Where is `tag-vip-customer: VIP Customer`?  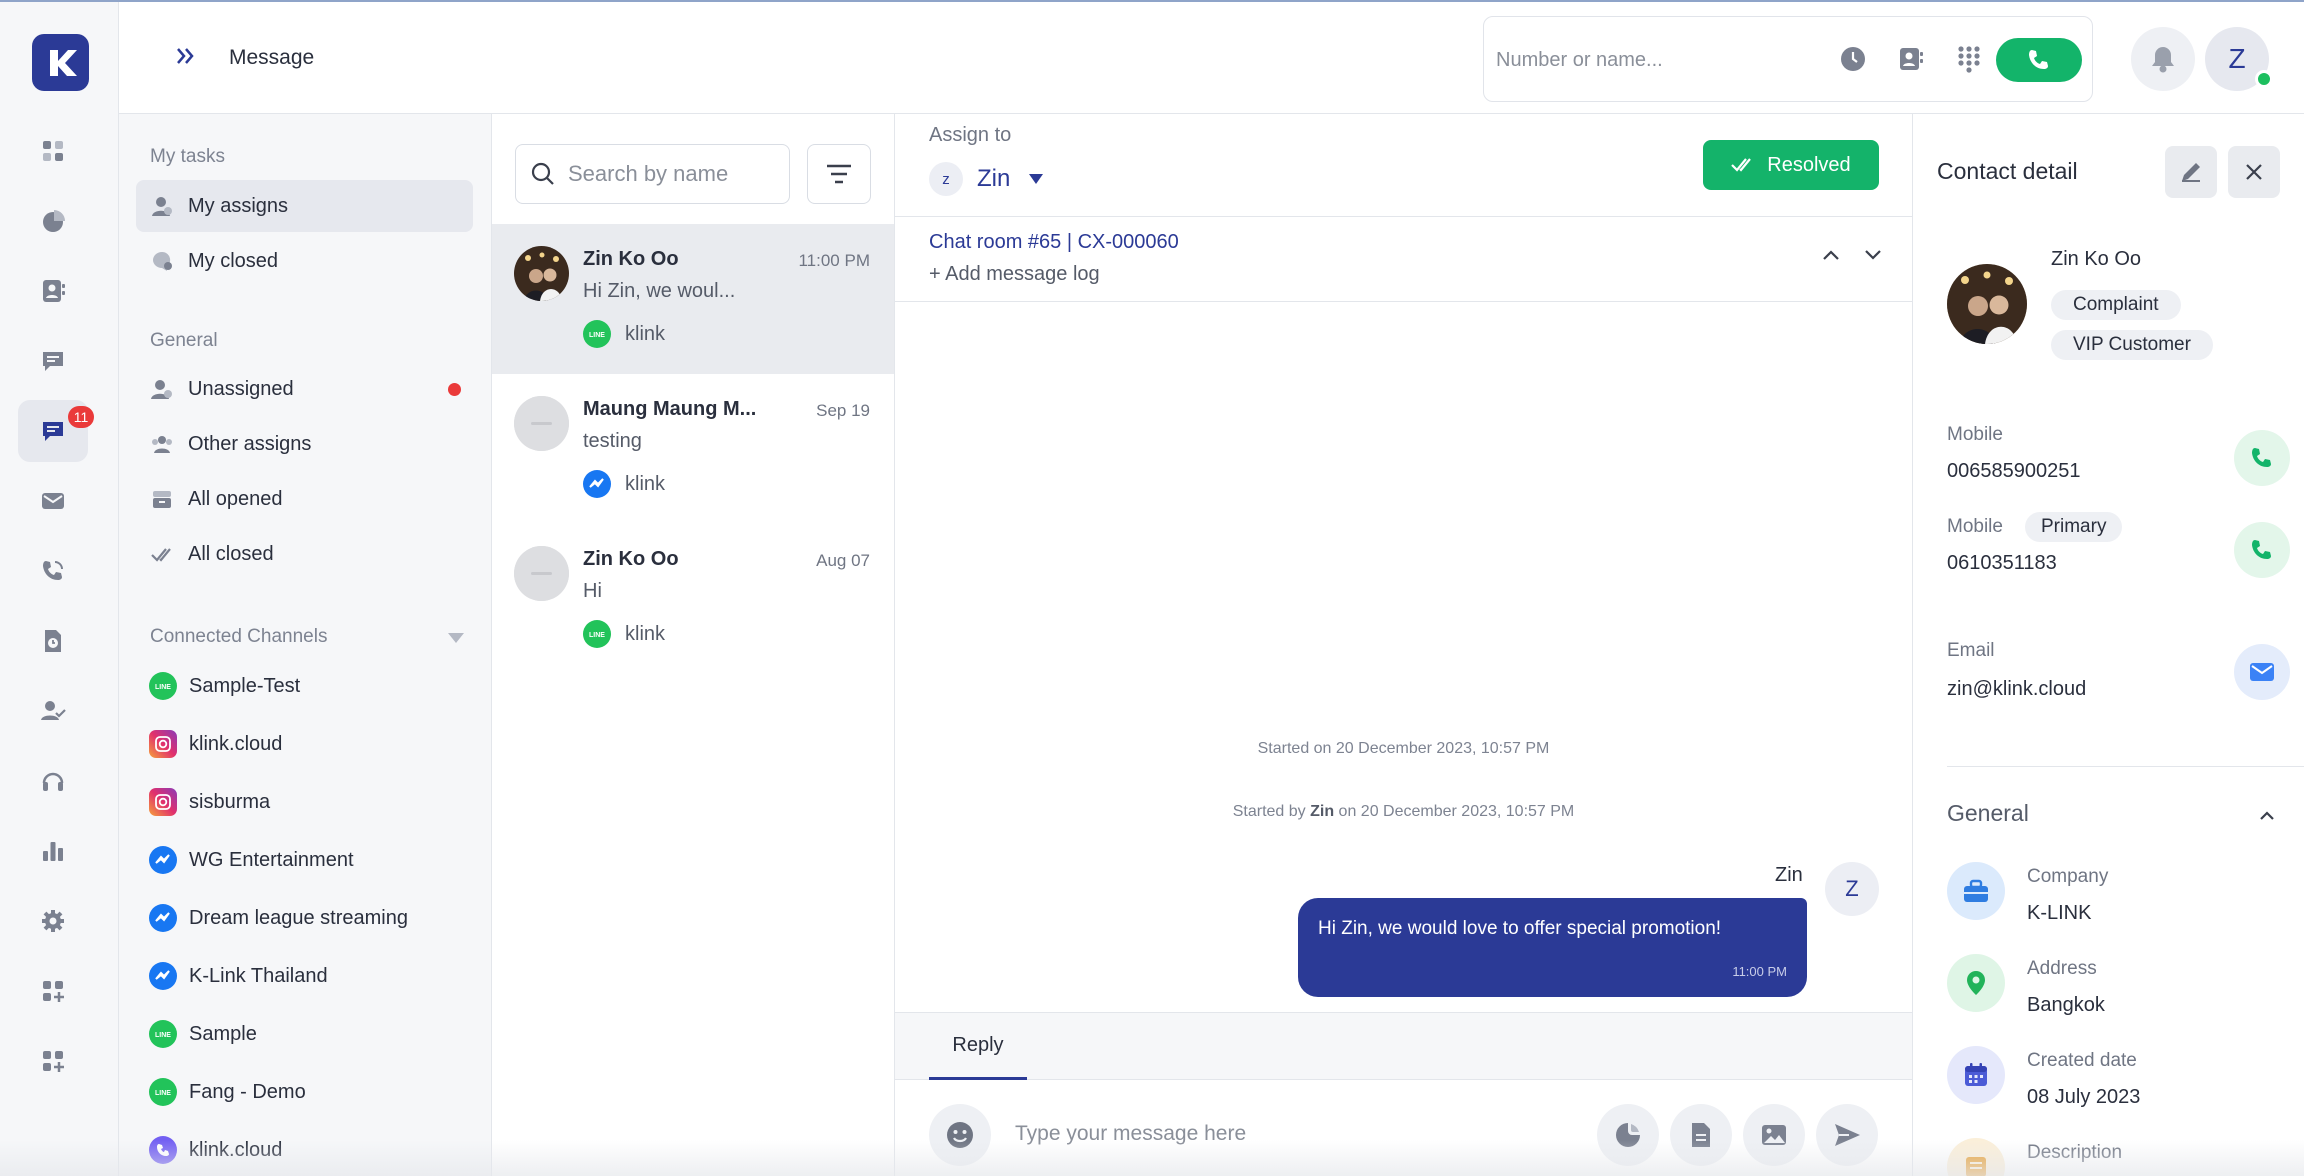 tag-vip-customer: VIP Customer is located at coordinates (2132, 345).